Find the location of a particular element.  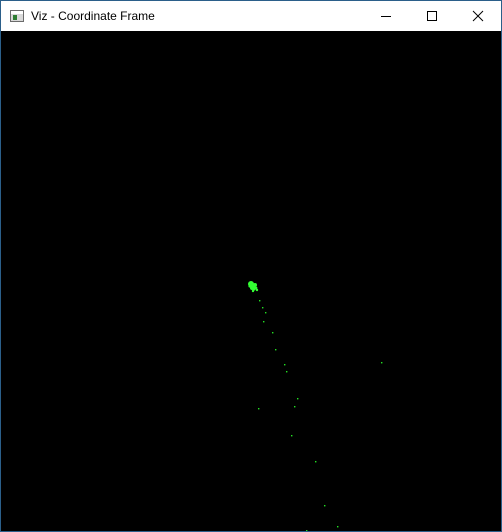

window-title: Viz - Coordinate Frame is located at coordinates (93, 16).